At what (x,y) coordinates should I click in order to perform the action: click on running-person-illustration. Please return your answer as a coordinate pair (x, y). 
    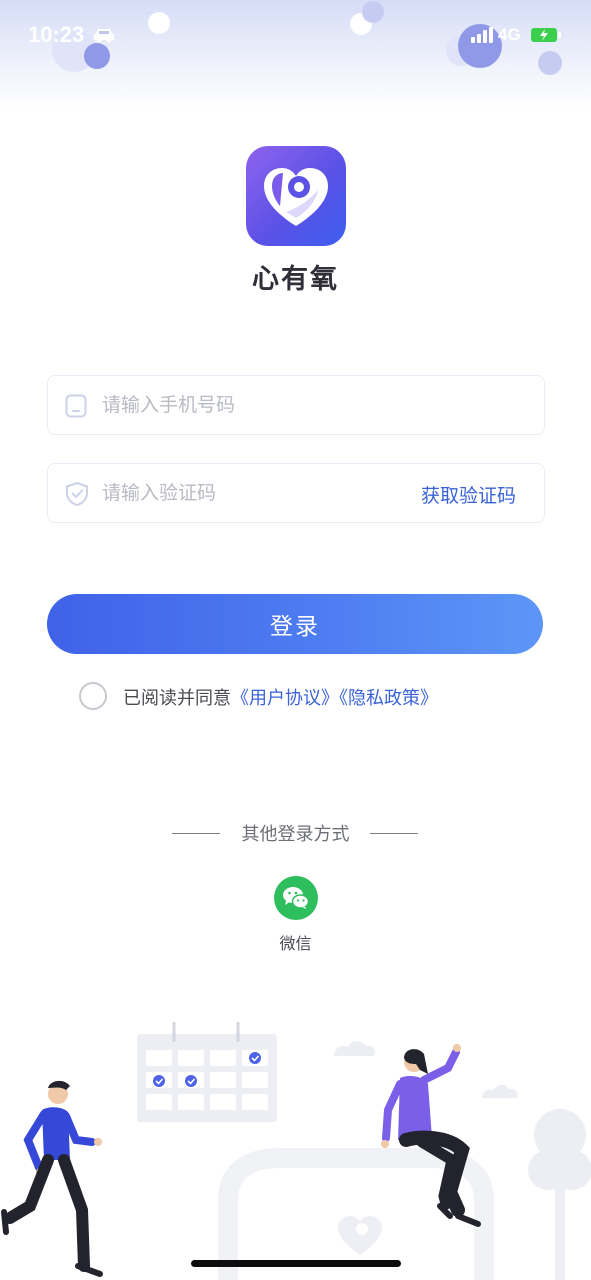
    Looking at the image, I should click on (52, 1178).